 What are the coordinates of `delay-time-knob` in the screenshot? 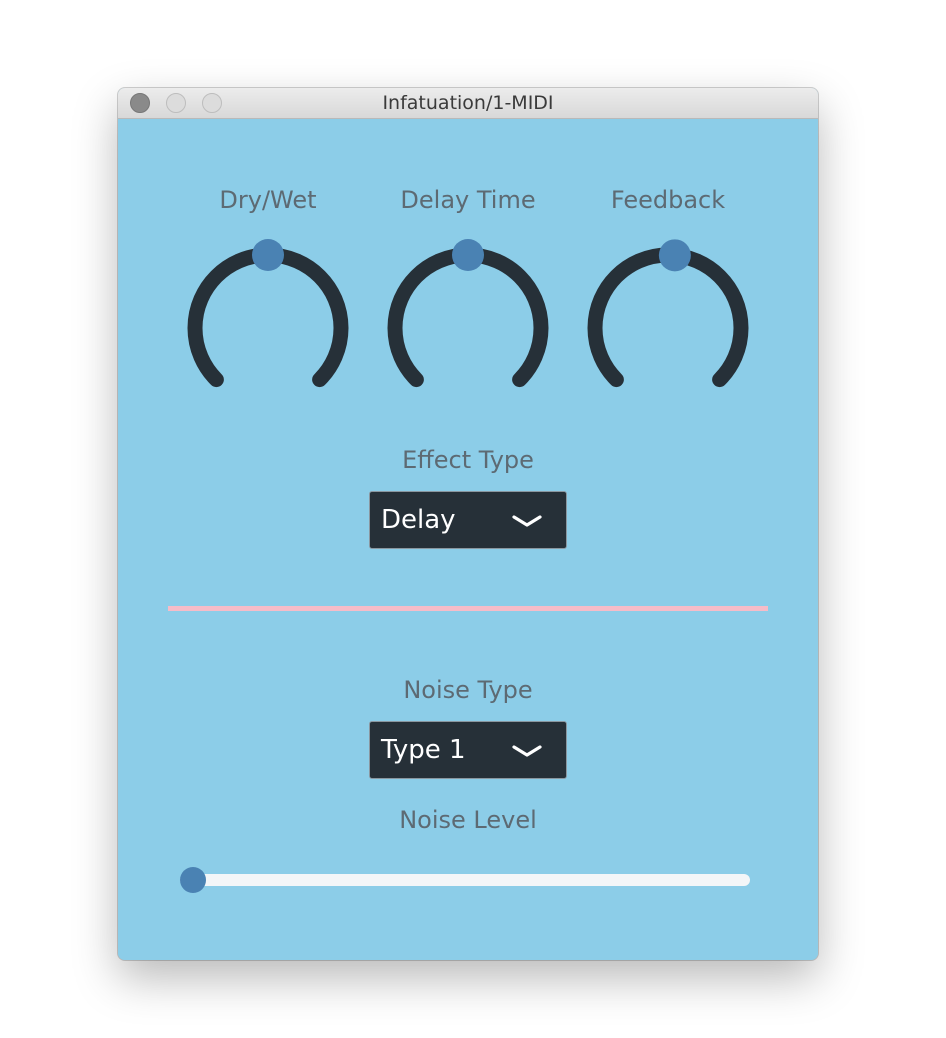 It's located at (468, 328).